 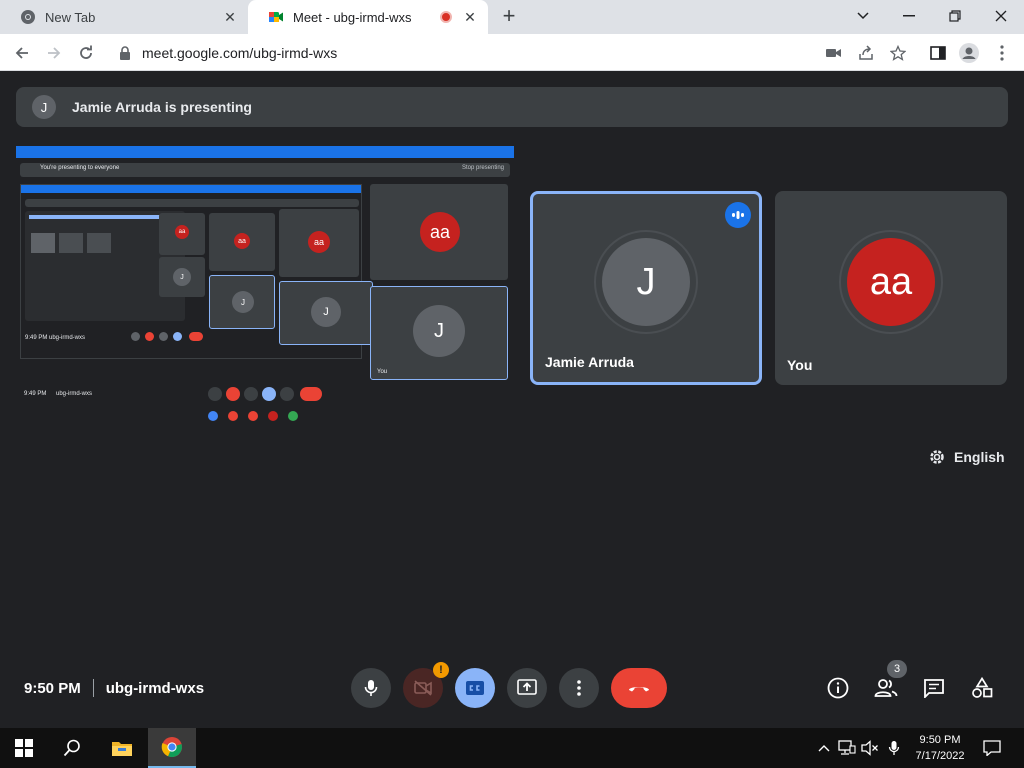 What do you see at coordinates (512, 107) in the screenshot?
I see `presenting-banner: J Jamie Arruda is presenting` at bounding box center [512, 107].